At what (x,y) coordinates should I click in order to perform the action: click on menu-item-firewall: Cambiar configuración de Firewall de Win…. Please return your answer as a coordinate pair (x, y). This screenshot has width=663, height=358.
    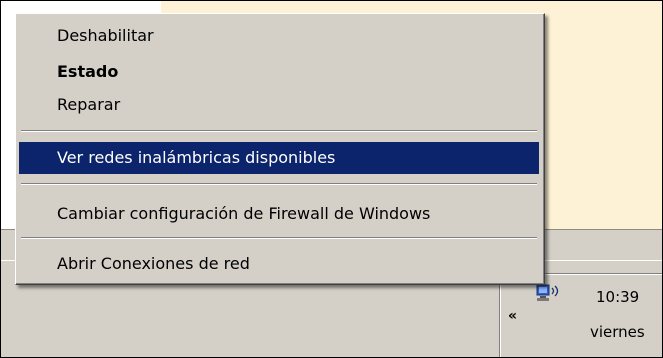
    Looking at the image, I should click on (279, 214).